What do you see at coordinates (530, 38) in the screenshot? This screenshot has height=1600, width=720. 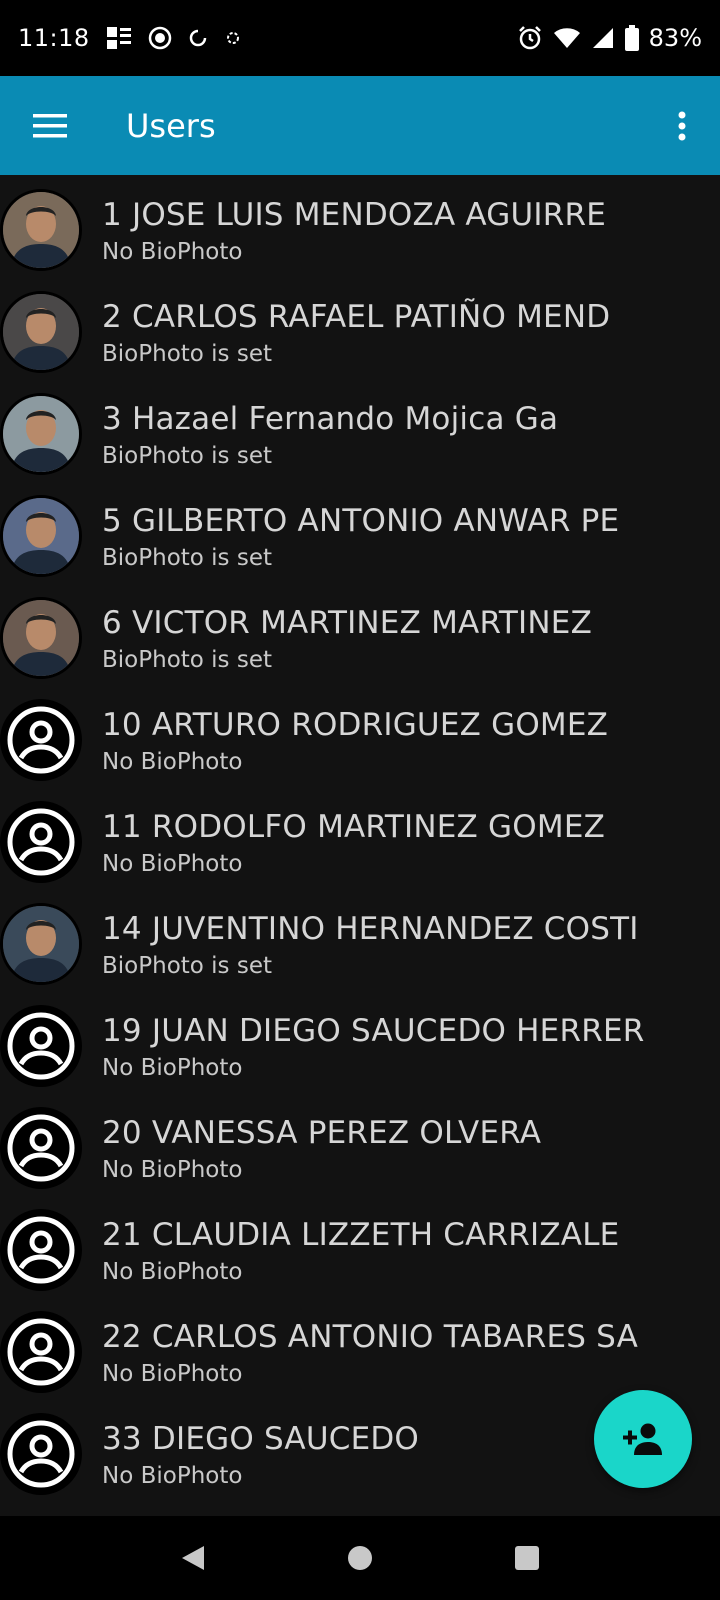 I see `alarm-icon` at bounding box center [530, 38].